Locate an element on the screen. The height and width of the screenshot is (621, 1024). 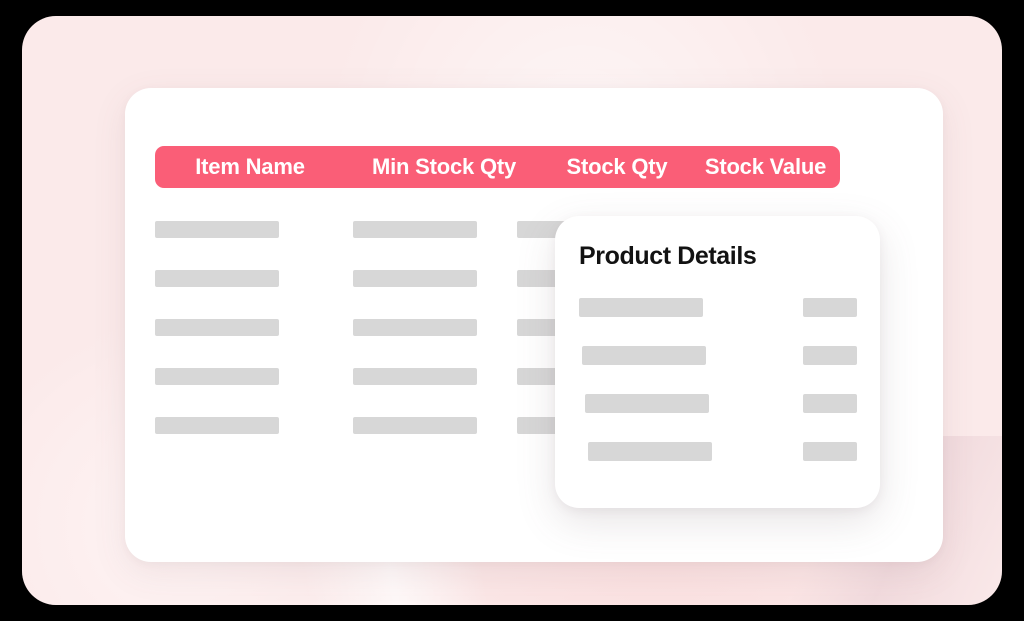
column-header-item-name: Item Name is located at coordinates (250, 167).